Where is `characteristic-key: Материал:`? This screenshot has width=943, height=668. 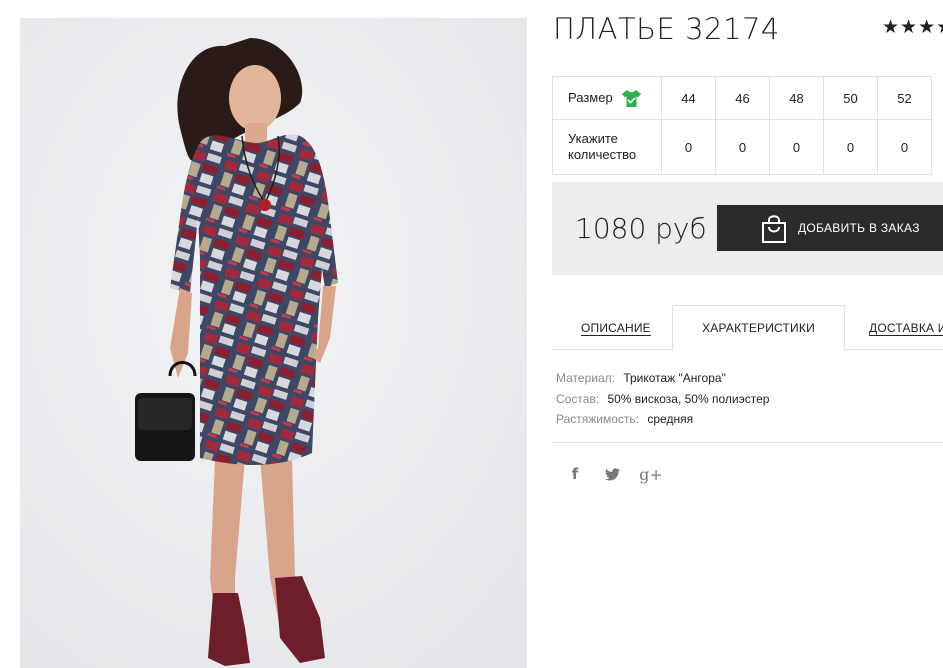 characteristic-key: Материал: is located at coordinates (585, 378).